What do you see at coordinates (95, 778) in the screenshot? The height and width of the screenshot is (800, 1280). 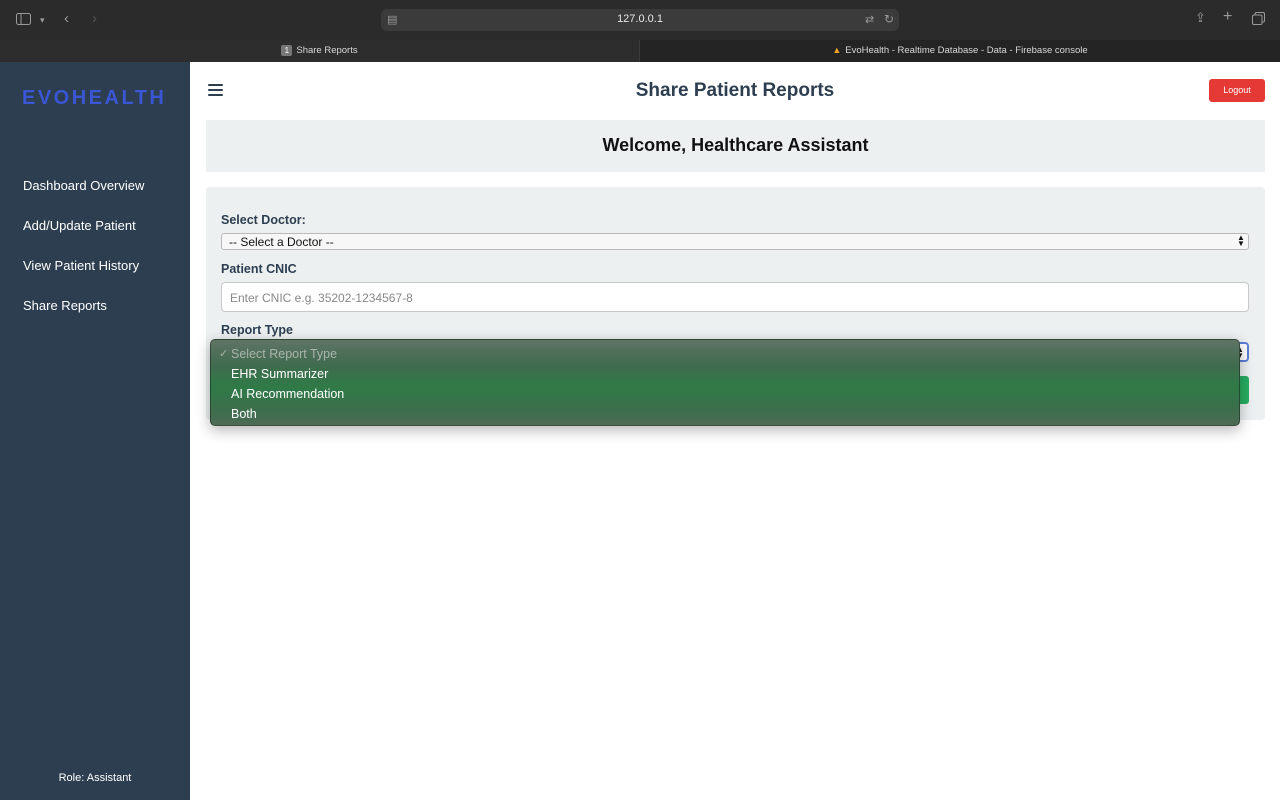 I see `role-label: Role: Assistant` at bounding box center [95, 778].